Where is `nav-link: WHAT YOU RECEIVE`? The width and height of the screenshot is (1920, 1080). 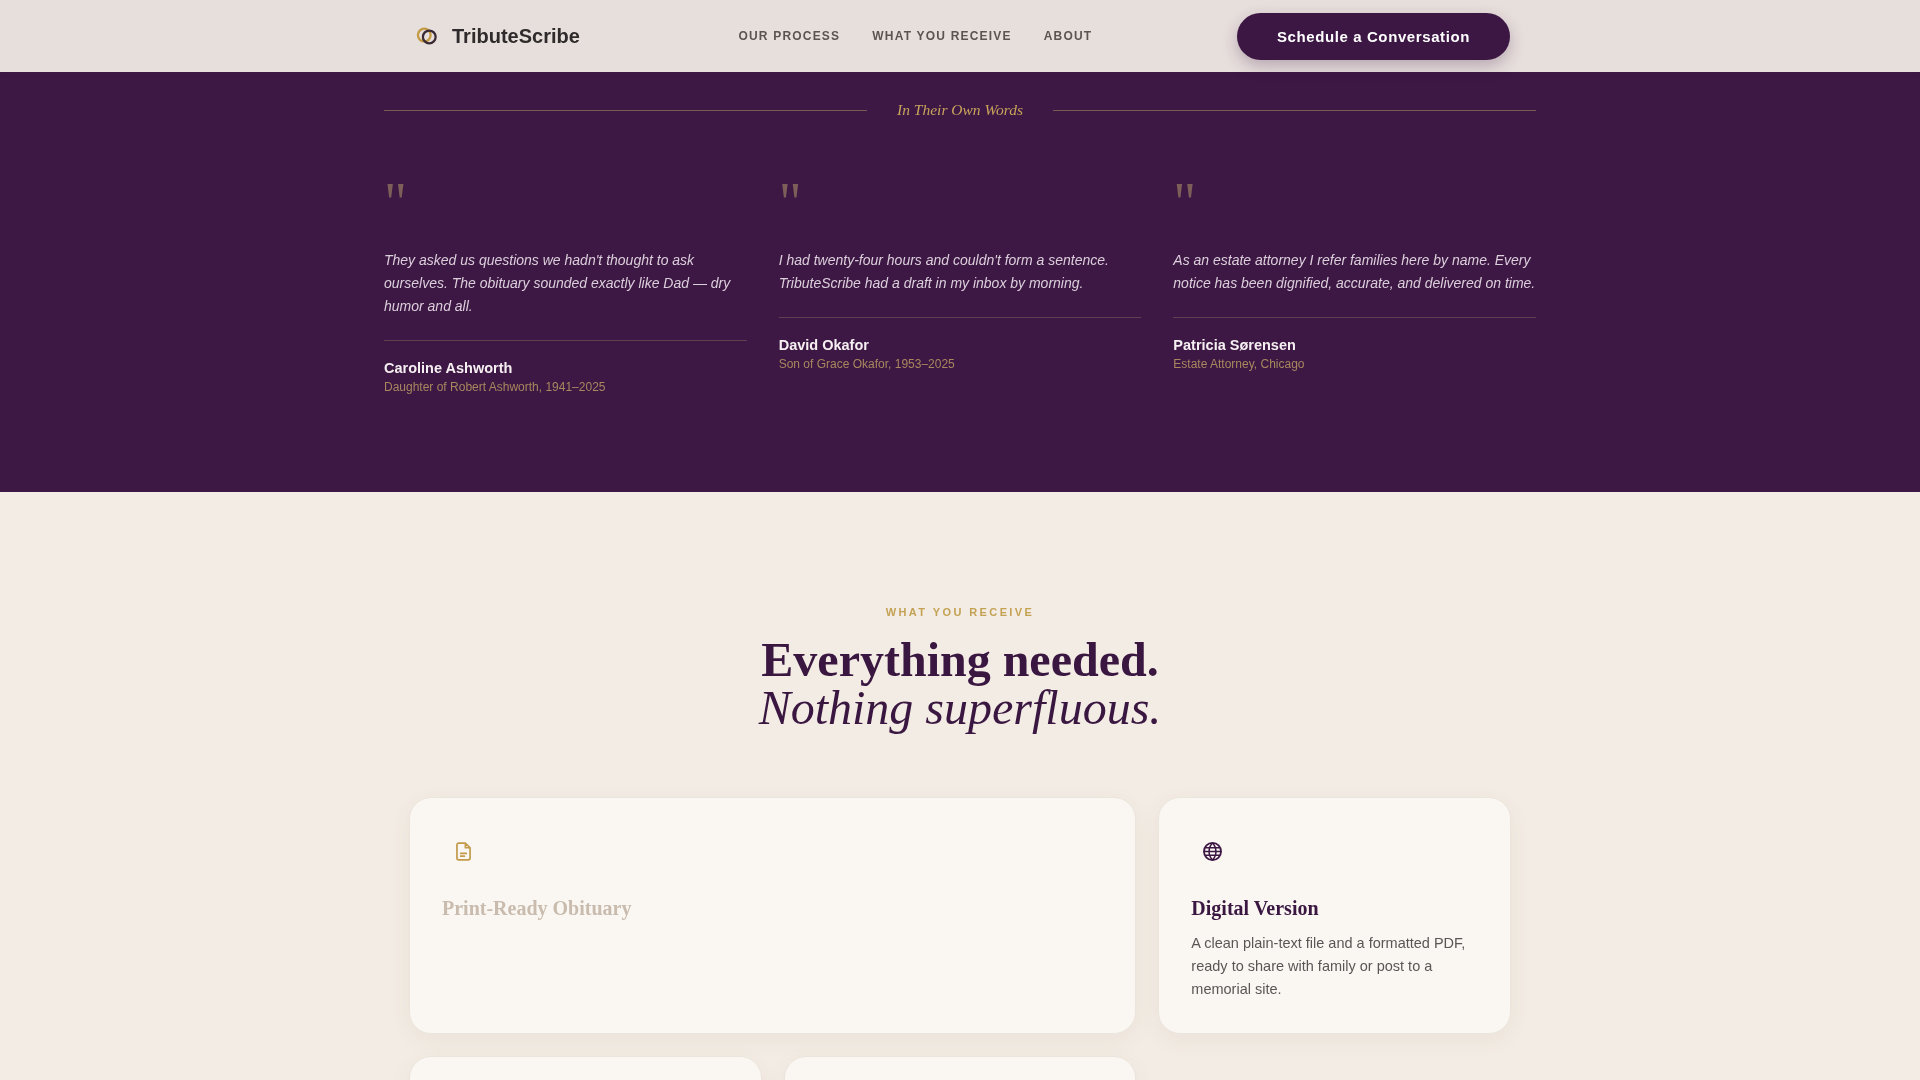 nav-link: WHAT YOU RECEIVE is located at coordinates (942, 36).